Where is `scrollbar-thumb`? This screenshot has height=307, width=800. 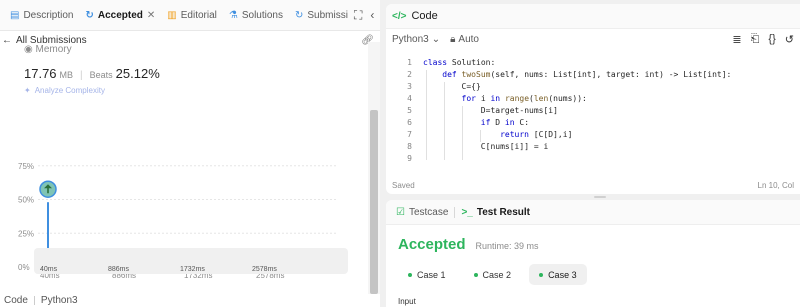
scrollbar-thumb is located at coordinates (374, 202).